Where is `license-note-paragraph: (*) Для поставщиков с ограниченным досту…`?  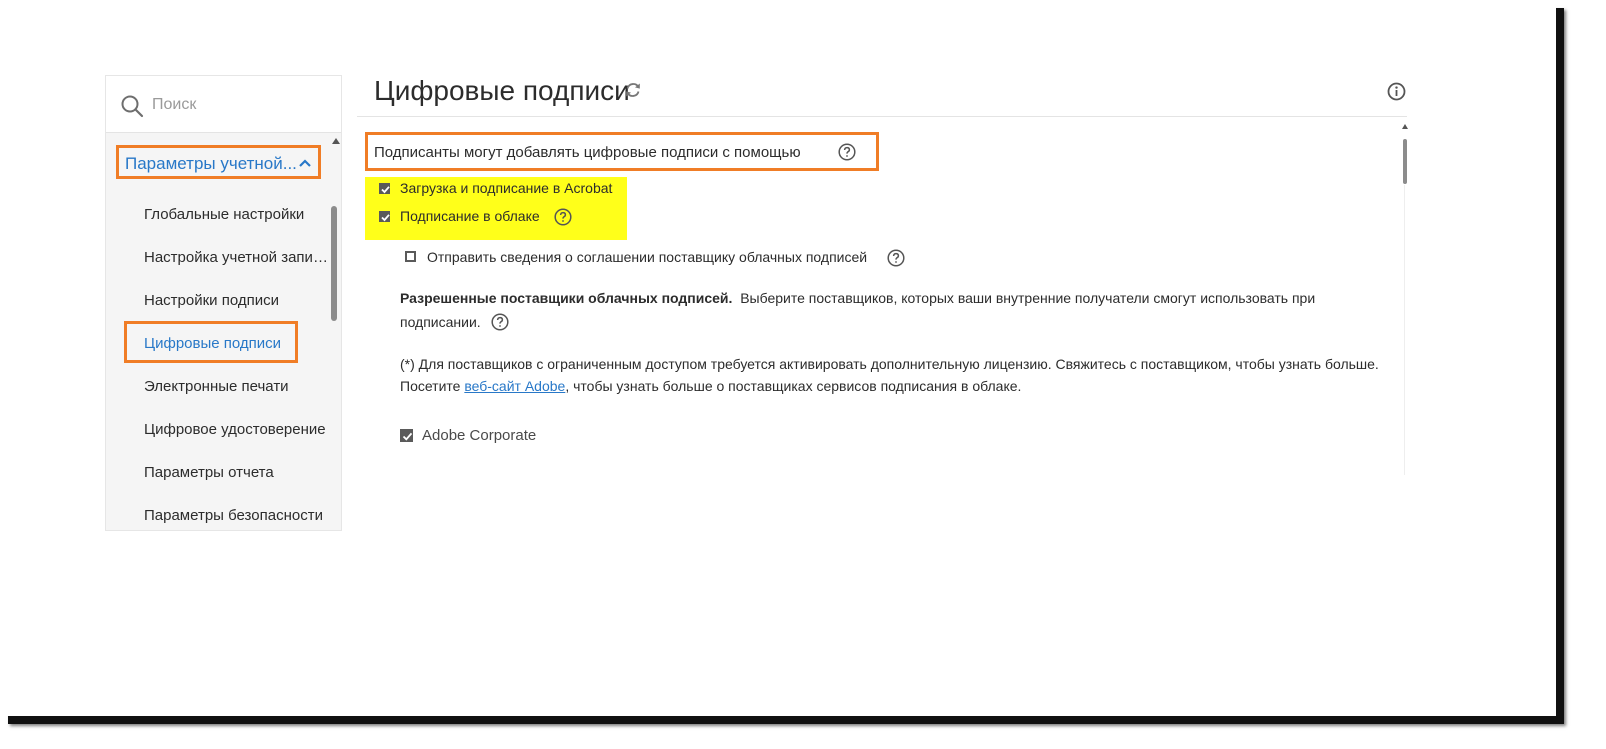 license-note-paragraph: (*) Для поставщиков с ограниченным досту… is located at coordinates (900, 375).